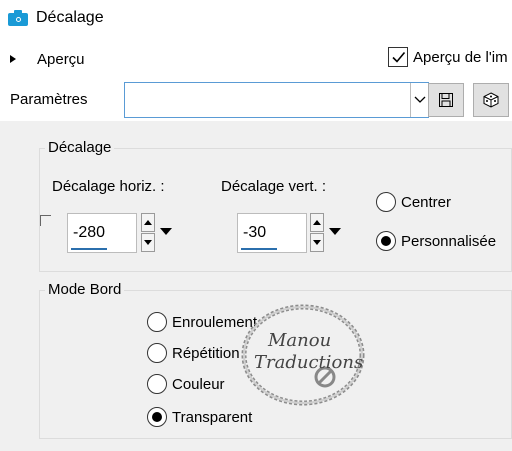  What do you see at coordinates (335, 231) in the screenshot?
I see `vert-dropdown-arrow-icon` at bounding box center [335, 231].